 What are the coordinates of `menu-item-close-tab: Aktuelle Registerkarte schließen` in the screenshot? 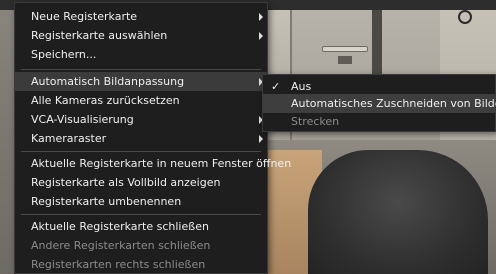 It's located at (141, 226).